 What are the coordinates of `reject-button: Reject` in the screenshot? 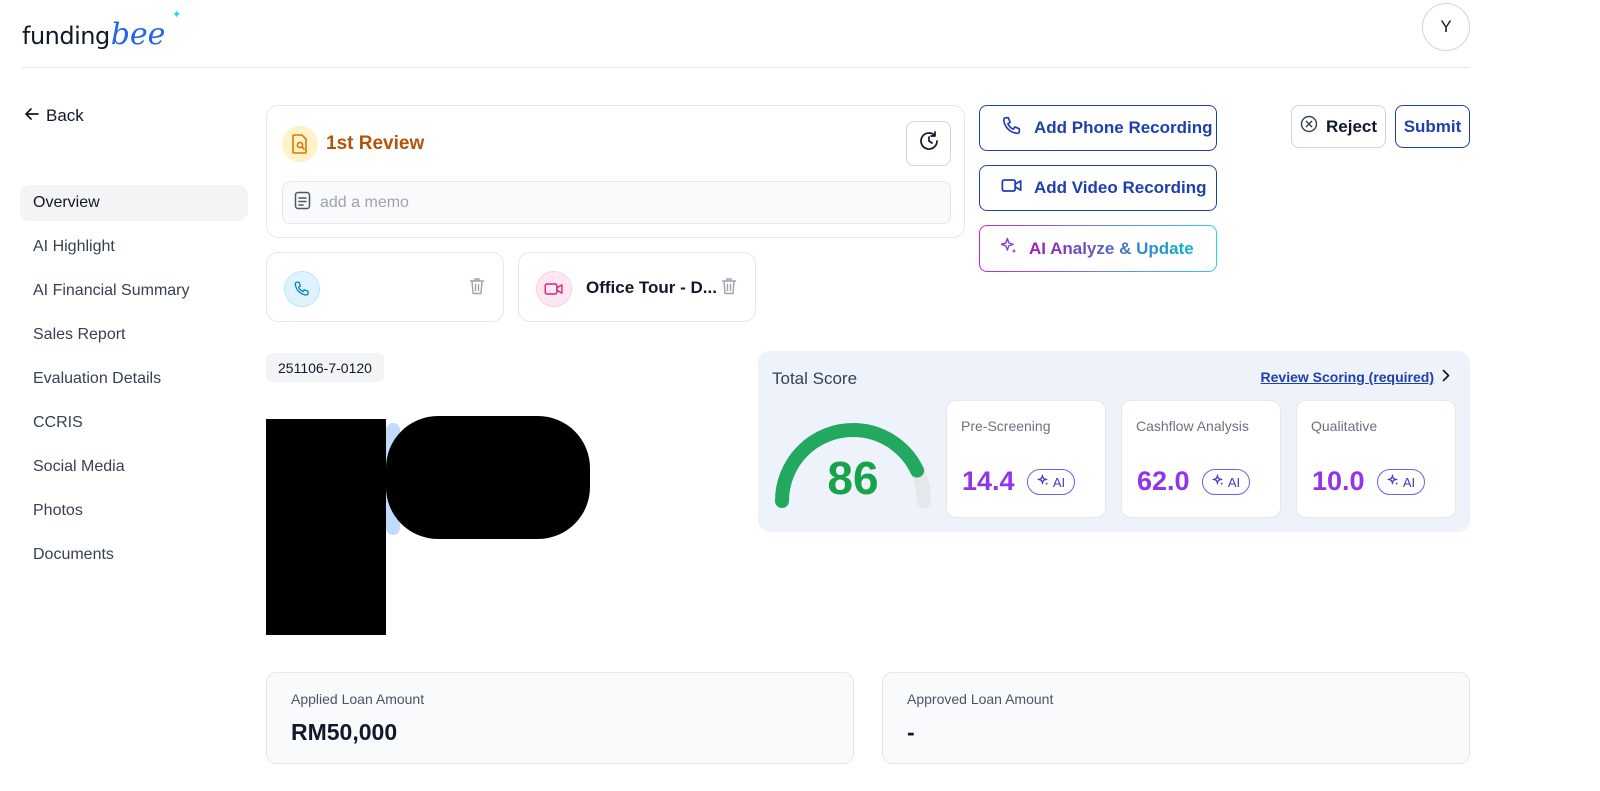 It's located at (1338, 126).